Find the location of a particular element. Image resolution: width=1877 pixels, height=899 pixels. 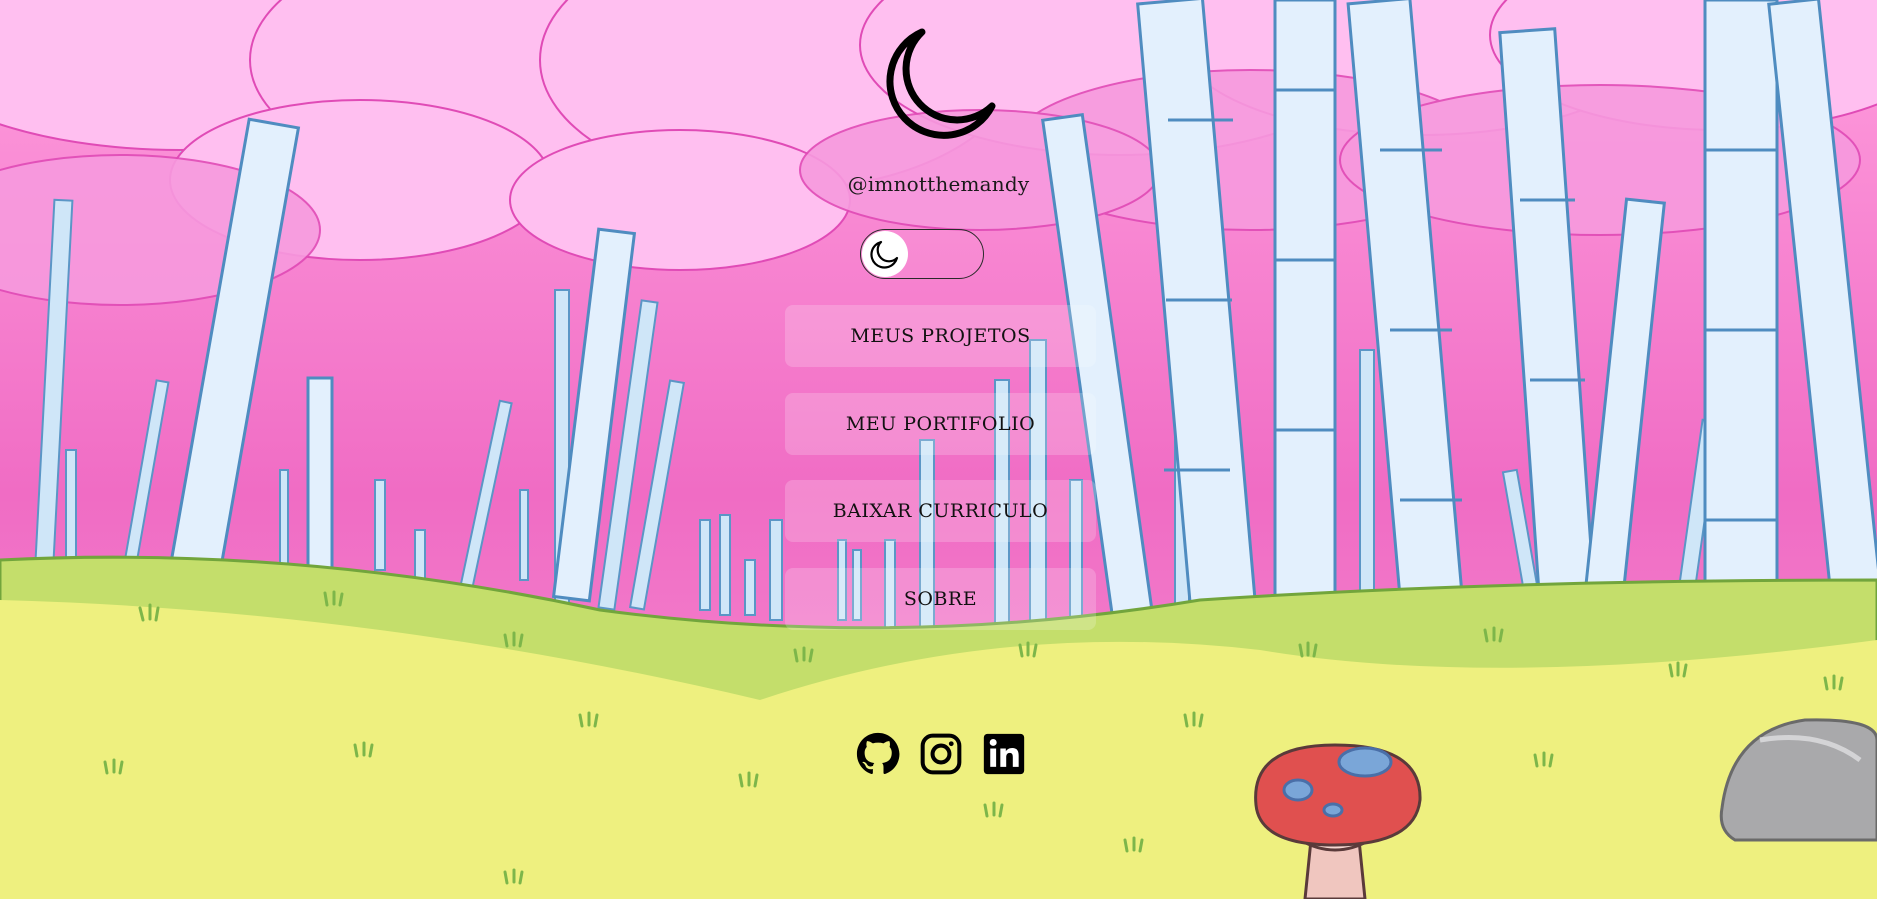

linkedin-icon is located at coordinates (1004, 754).